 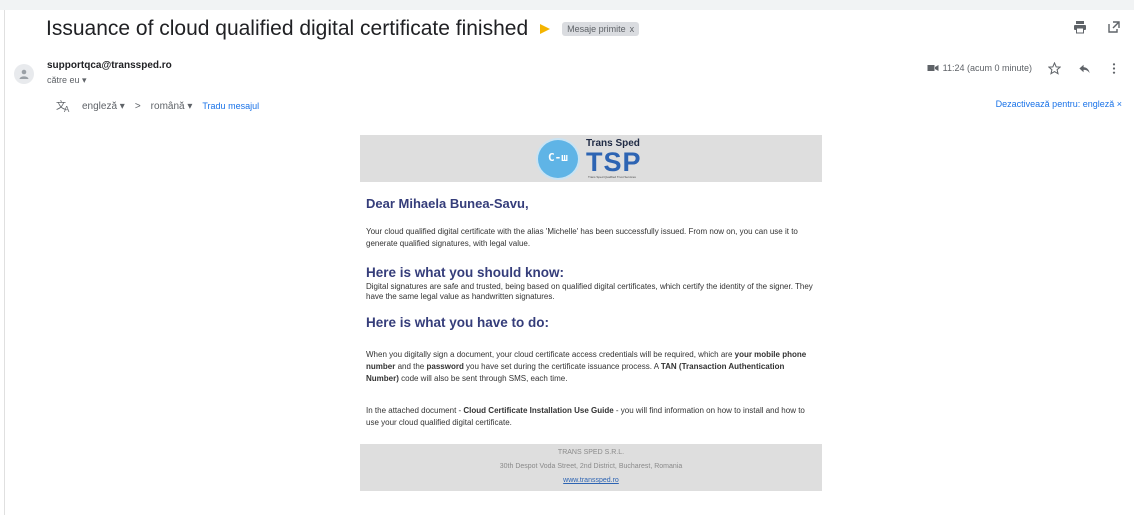 I want to click on translate-bar: 文A engleză ▾ > română ▾ Tradu mesajul, so click(x=157, y=106).